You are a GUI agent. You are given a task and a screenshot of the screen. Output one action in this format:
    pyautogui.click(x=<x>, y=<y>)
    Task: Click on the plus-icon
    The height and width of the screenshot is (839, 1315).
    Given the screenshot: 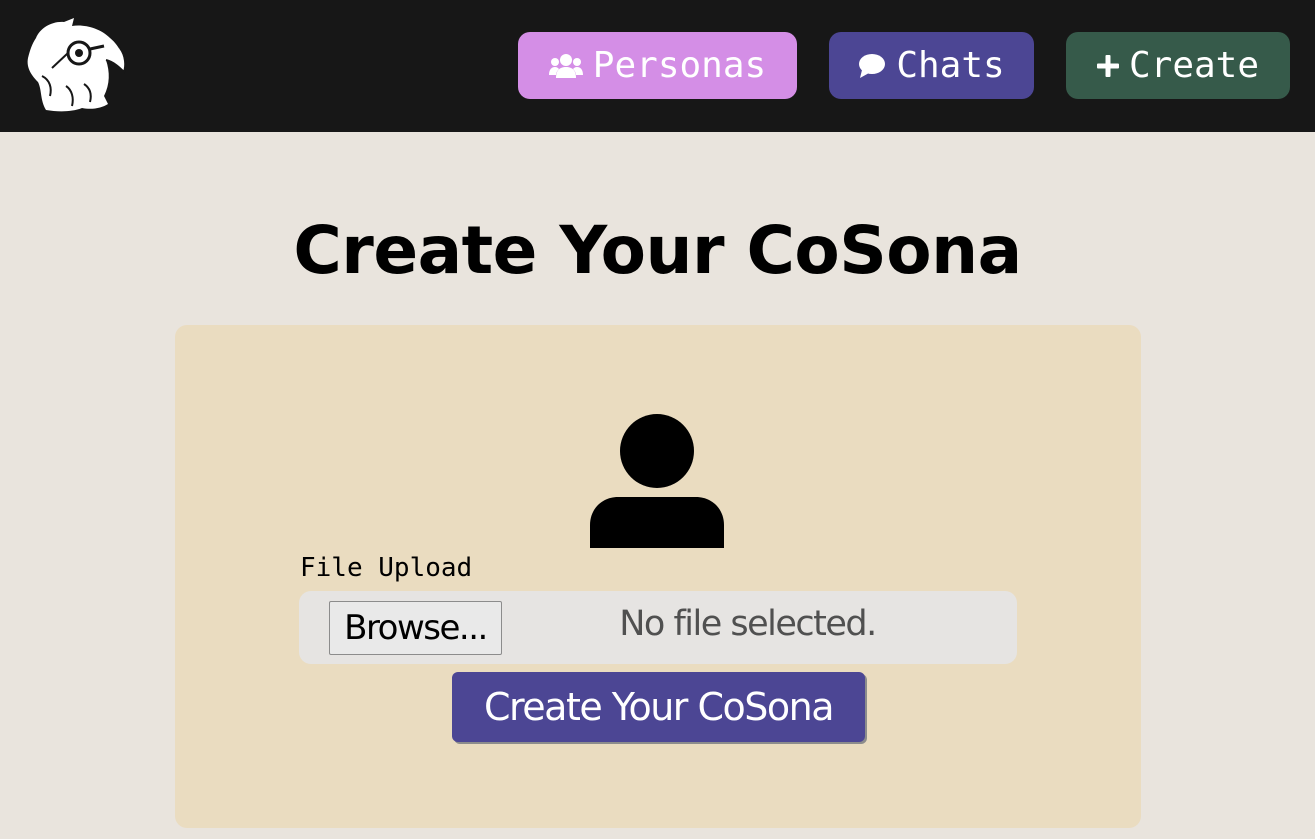 What is the action you would take?
    pyautogui.click(x=1107, y=65)
    